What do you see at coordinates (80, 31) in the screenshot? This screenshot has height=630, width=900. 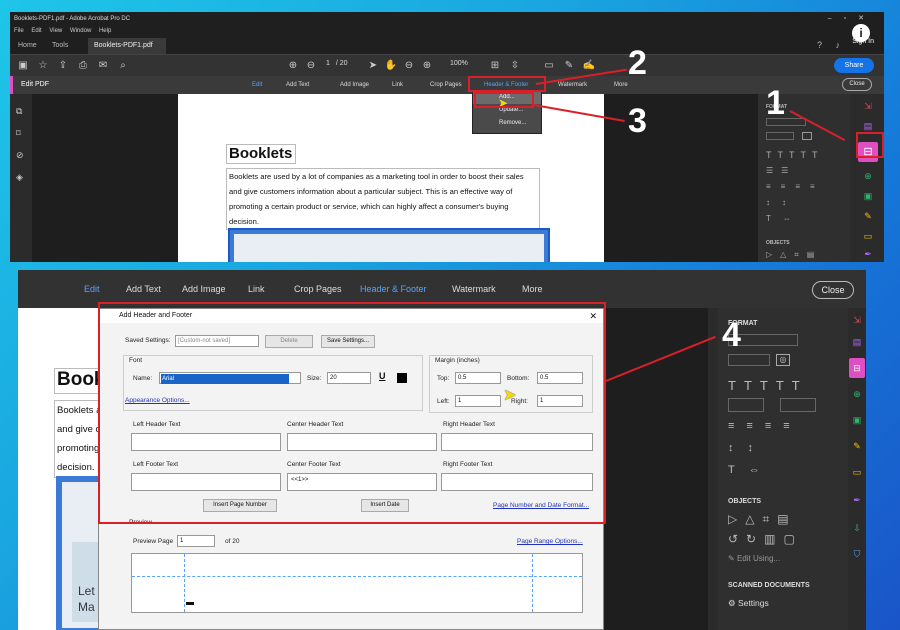 I see `menu-window: Window` at bounding box center [80, 31].